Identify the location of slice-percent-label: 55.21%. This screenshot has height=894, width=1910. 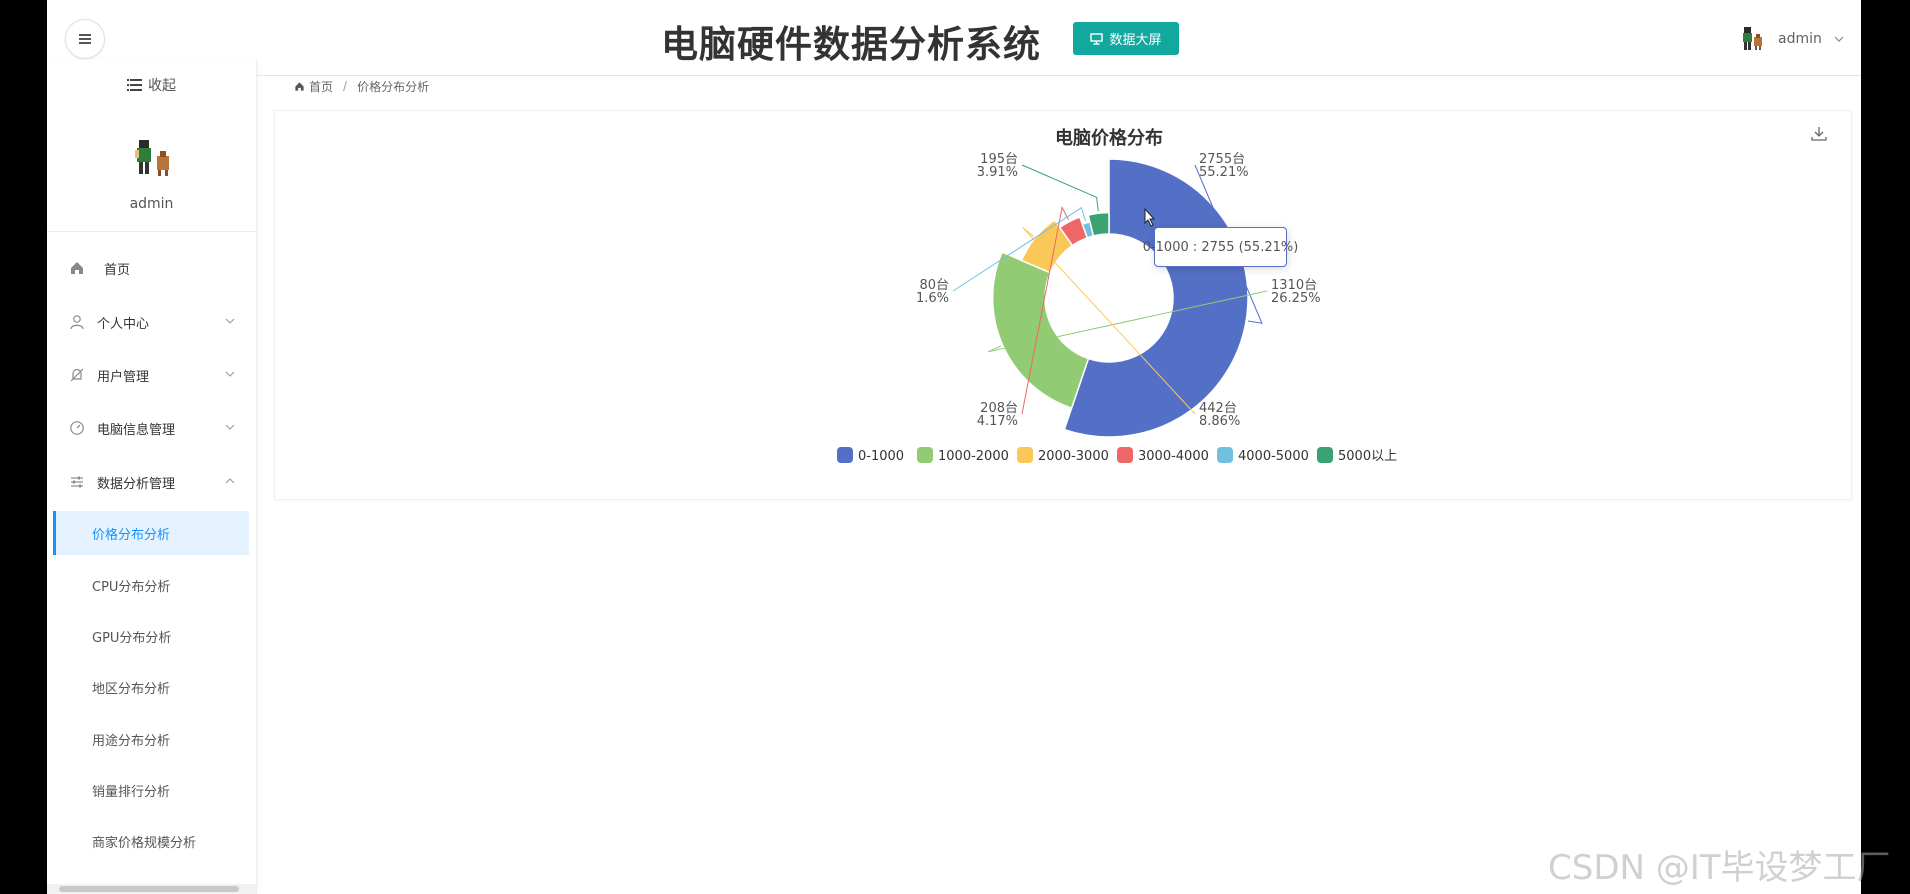
(1224, 172).